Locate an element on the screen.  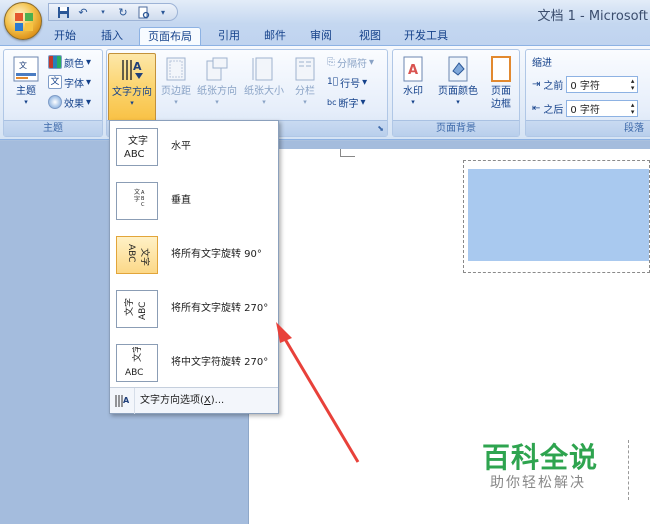
office-button is located at coordinates (23, 21).